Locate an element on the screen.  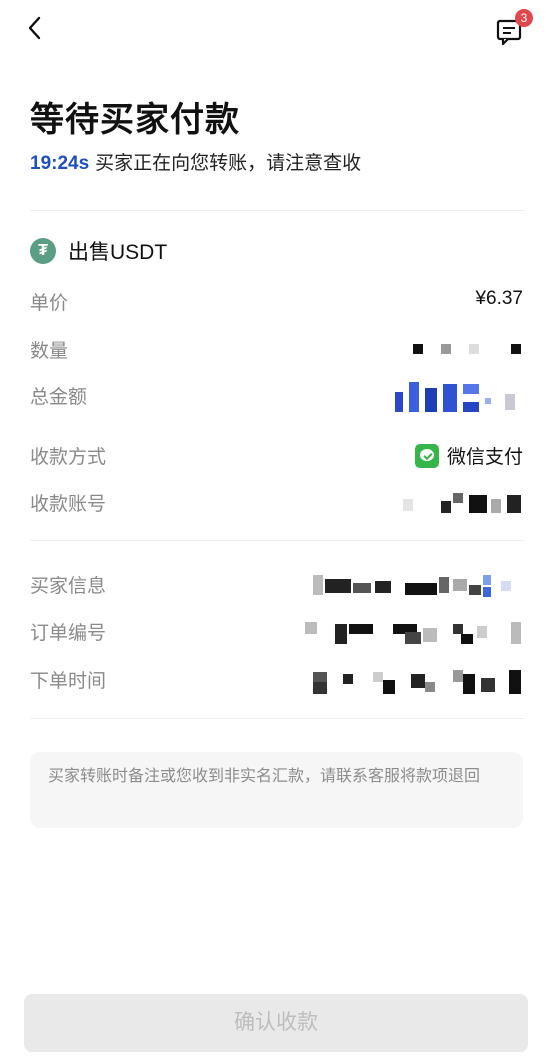
refund-notice: 买家转账时备注或您收到非实名汇款，请联系客服将款项退回 is located at coordinates (276, 790).